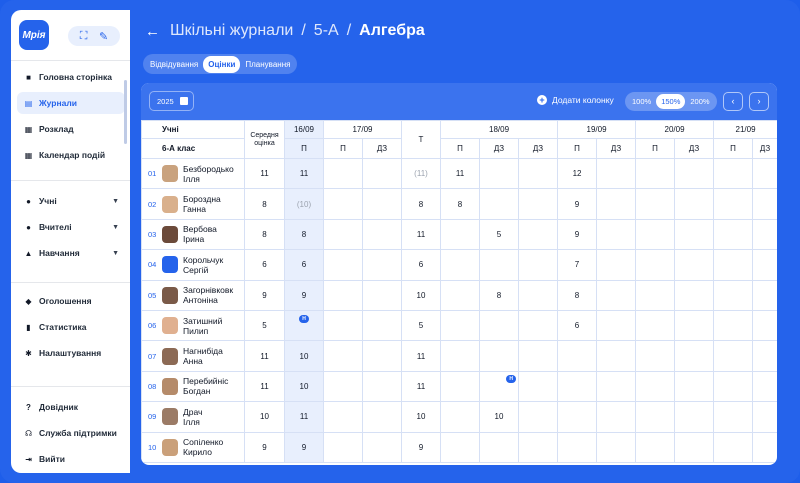 Image resolution: width=800 pixels, height=483 pixels. Describe the element at coordinates (152, 31) in the screenshot. I see `back-arrow-icon: ←` at that location.